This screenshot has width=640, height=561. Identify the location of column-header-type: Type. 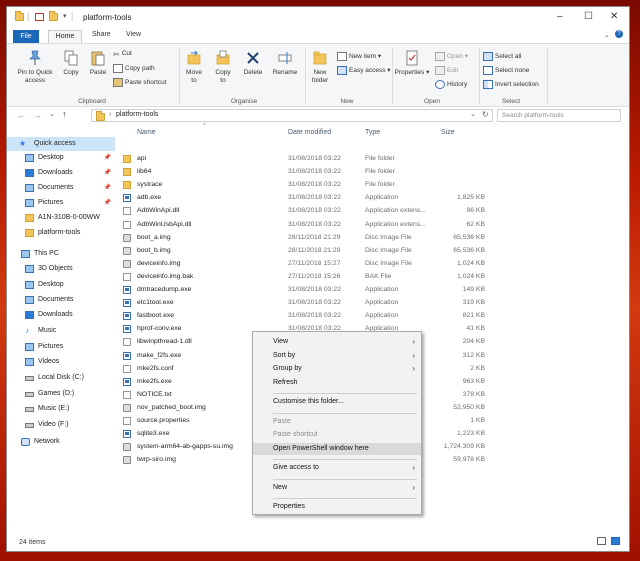
(372, 132).